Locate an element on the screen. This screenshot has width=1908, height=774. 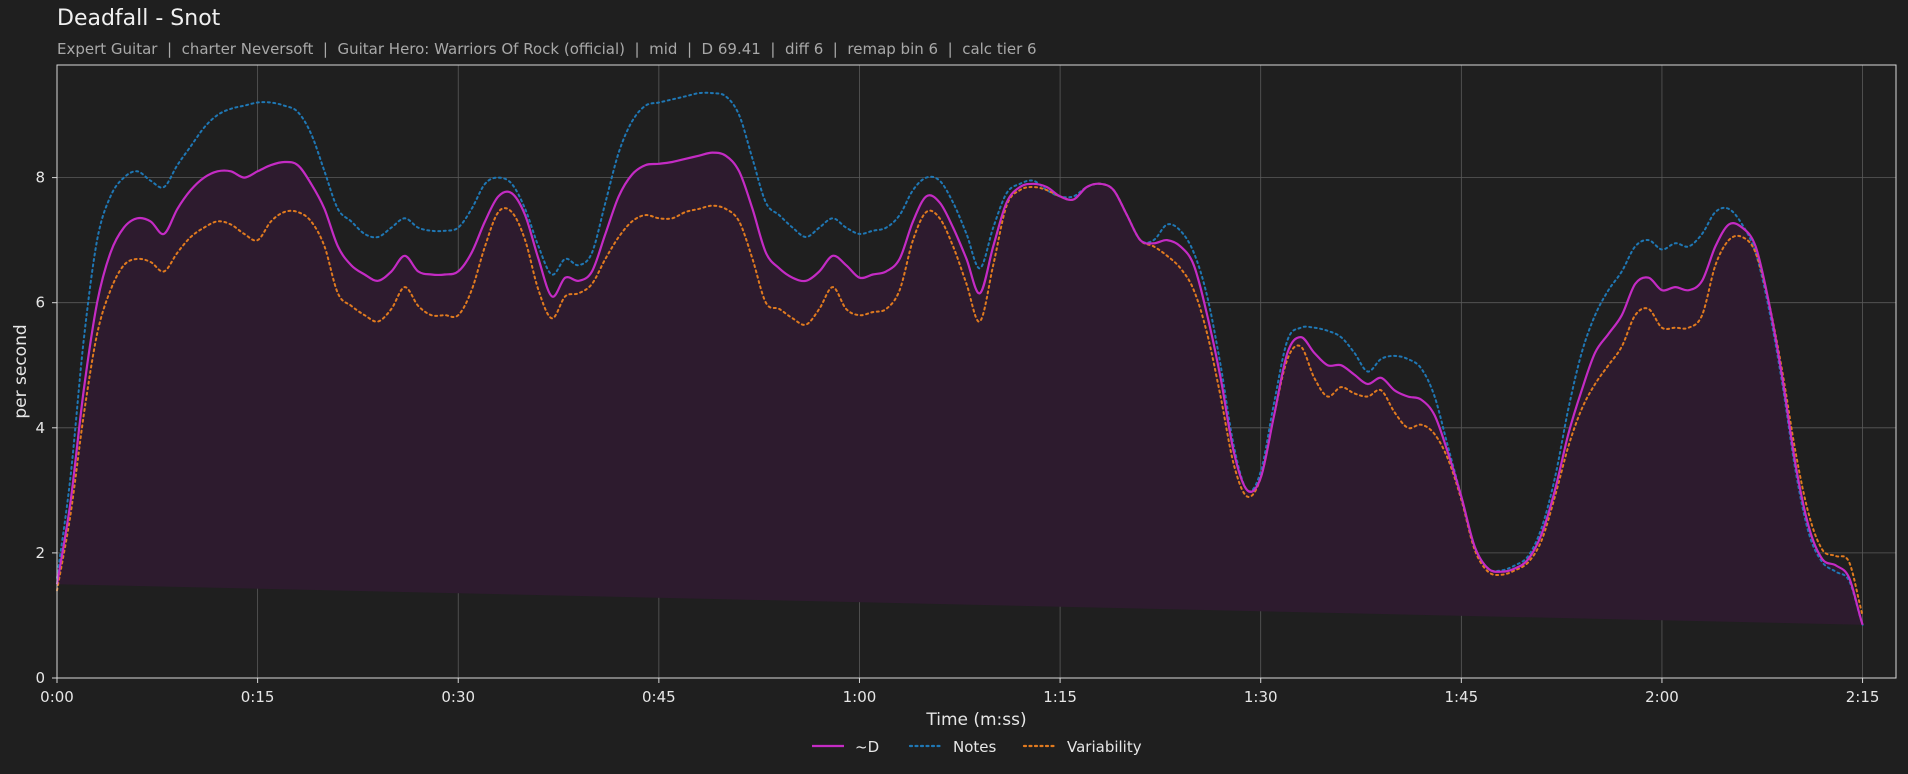
x-tick-label: 1:45 is located at coordinates (1461, 697).